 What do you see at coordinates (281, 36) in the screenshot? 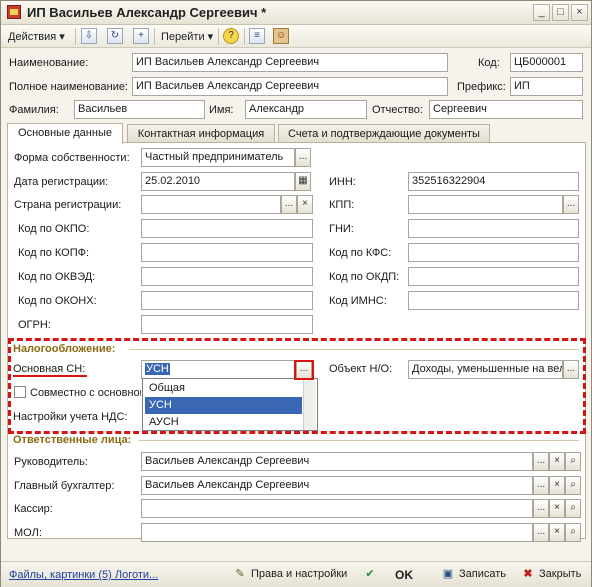
I see `dependencies-icon: ☺` at bounding box center [281, 36].